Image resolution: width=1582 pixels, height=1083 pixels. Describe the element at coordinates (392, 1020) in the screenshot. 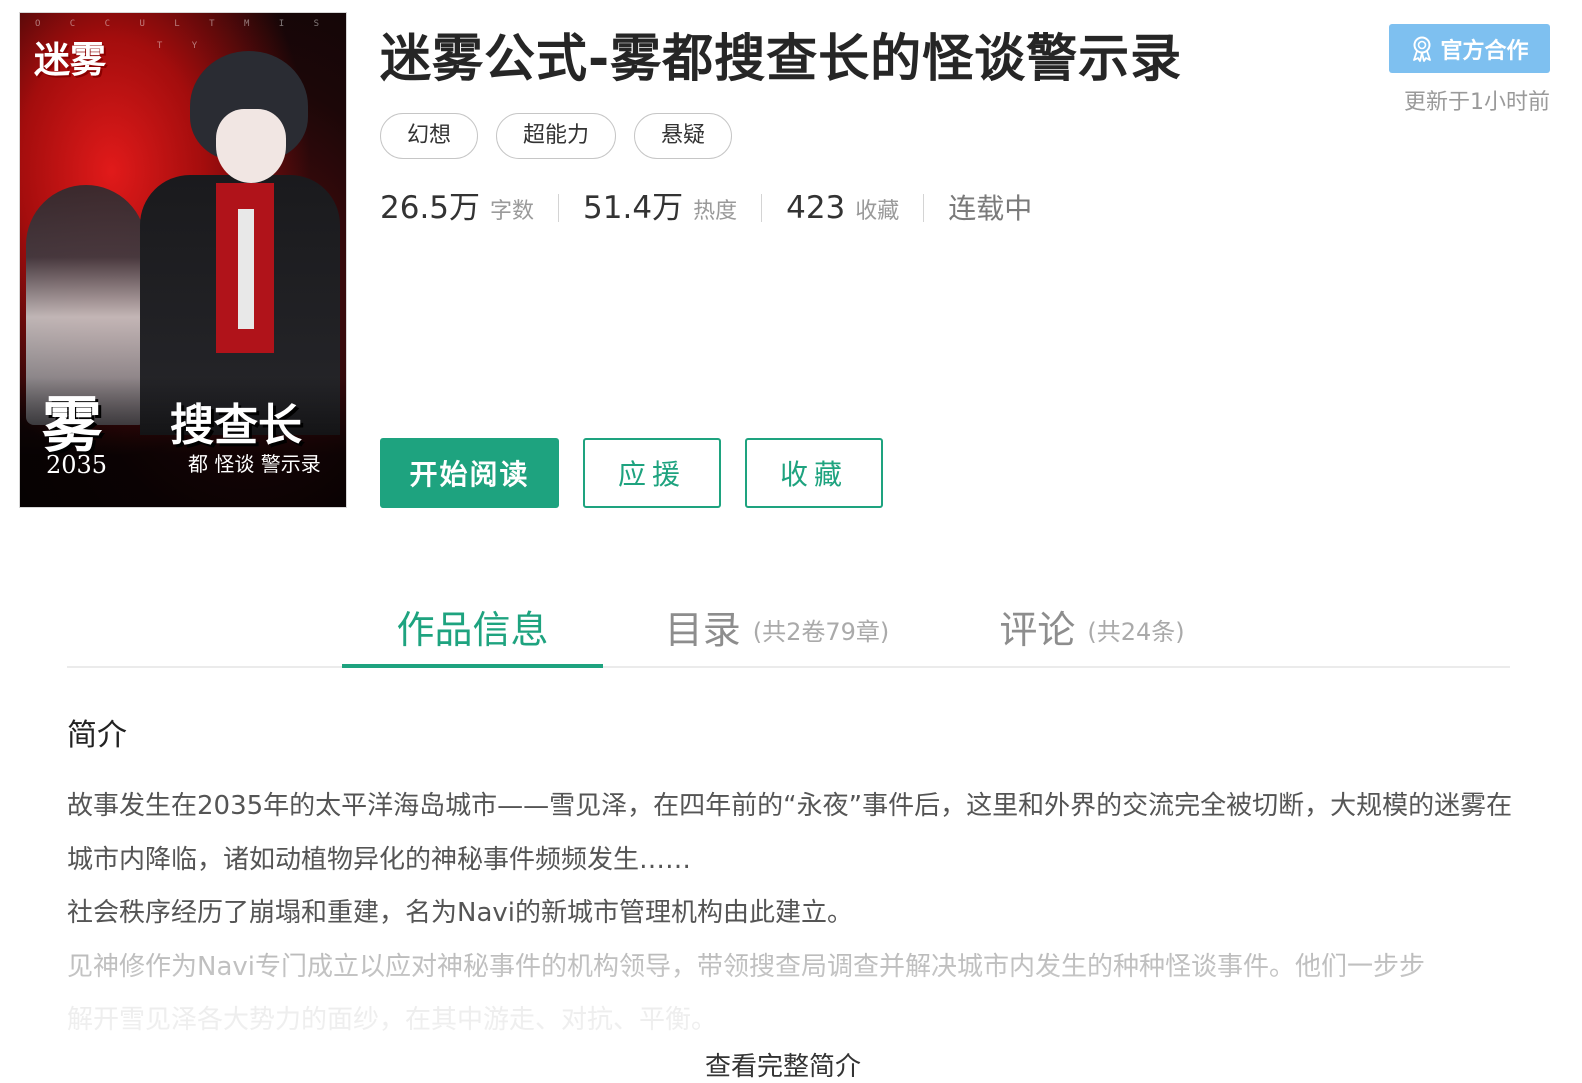

I see `synopsis-paragraph: 解开雪见泽各大势力的面纱，在其中游走、对抗、平衡。` at that location.